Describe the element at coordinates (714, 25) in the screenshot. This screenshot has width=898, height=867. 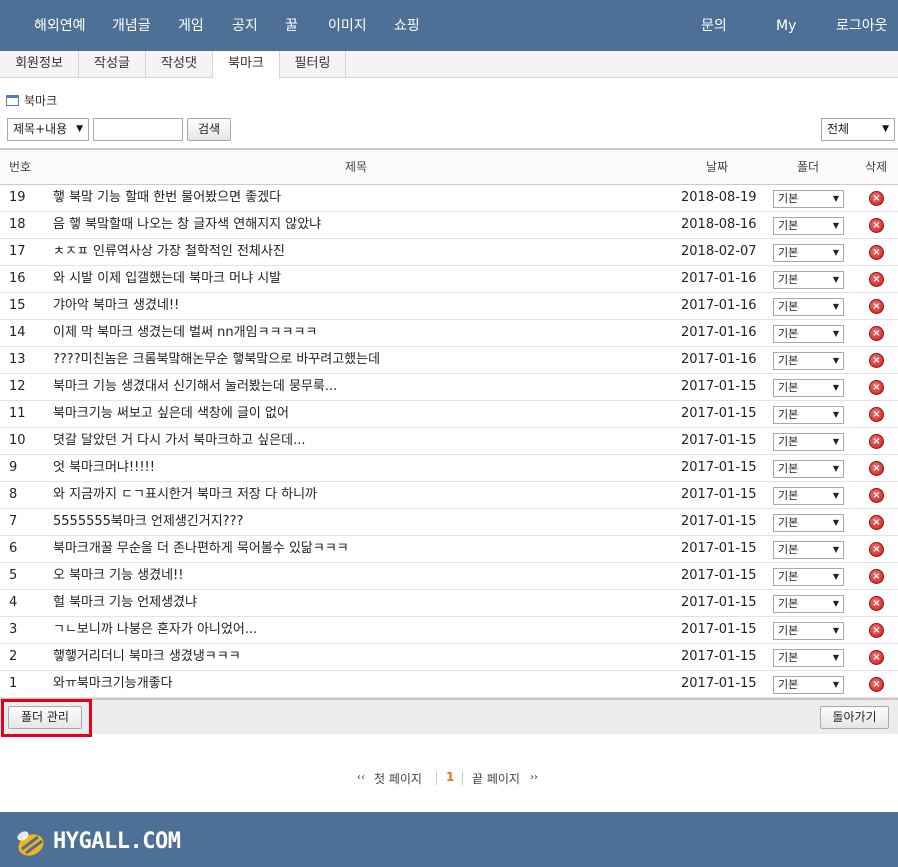
I see `nav-item-inquiry: 문의` at that location.